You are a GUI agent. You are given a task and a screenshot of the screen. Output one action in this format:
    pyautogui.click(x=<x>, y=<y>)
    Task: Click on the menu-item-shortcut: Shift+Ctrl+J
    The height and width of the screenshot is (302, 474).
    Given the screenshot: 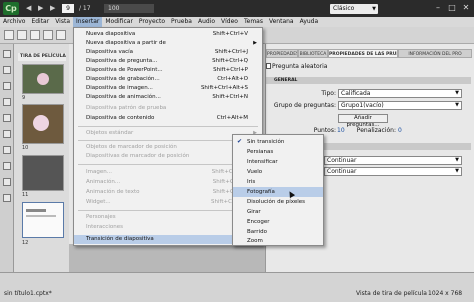 What is the action you would take?
    pyautogui.click(x=231, y=52)
    